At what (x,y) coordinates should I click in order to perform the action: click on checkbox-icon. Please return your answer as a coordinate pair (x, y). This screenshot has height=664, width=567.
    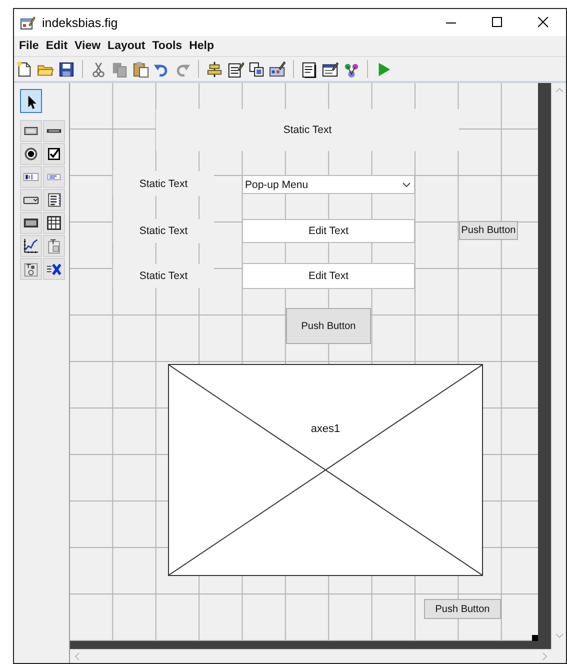
    Looking at the image, I should click on (54, 154).